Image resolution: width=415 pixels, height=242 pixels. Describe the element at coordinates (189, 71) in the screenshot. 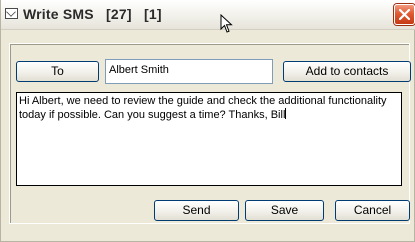

I see `recipient-field: Albert Smith` at that location.